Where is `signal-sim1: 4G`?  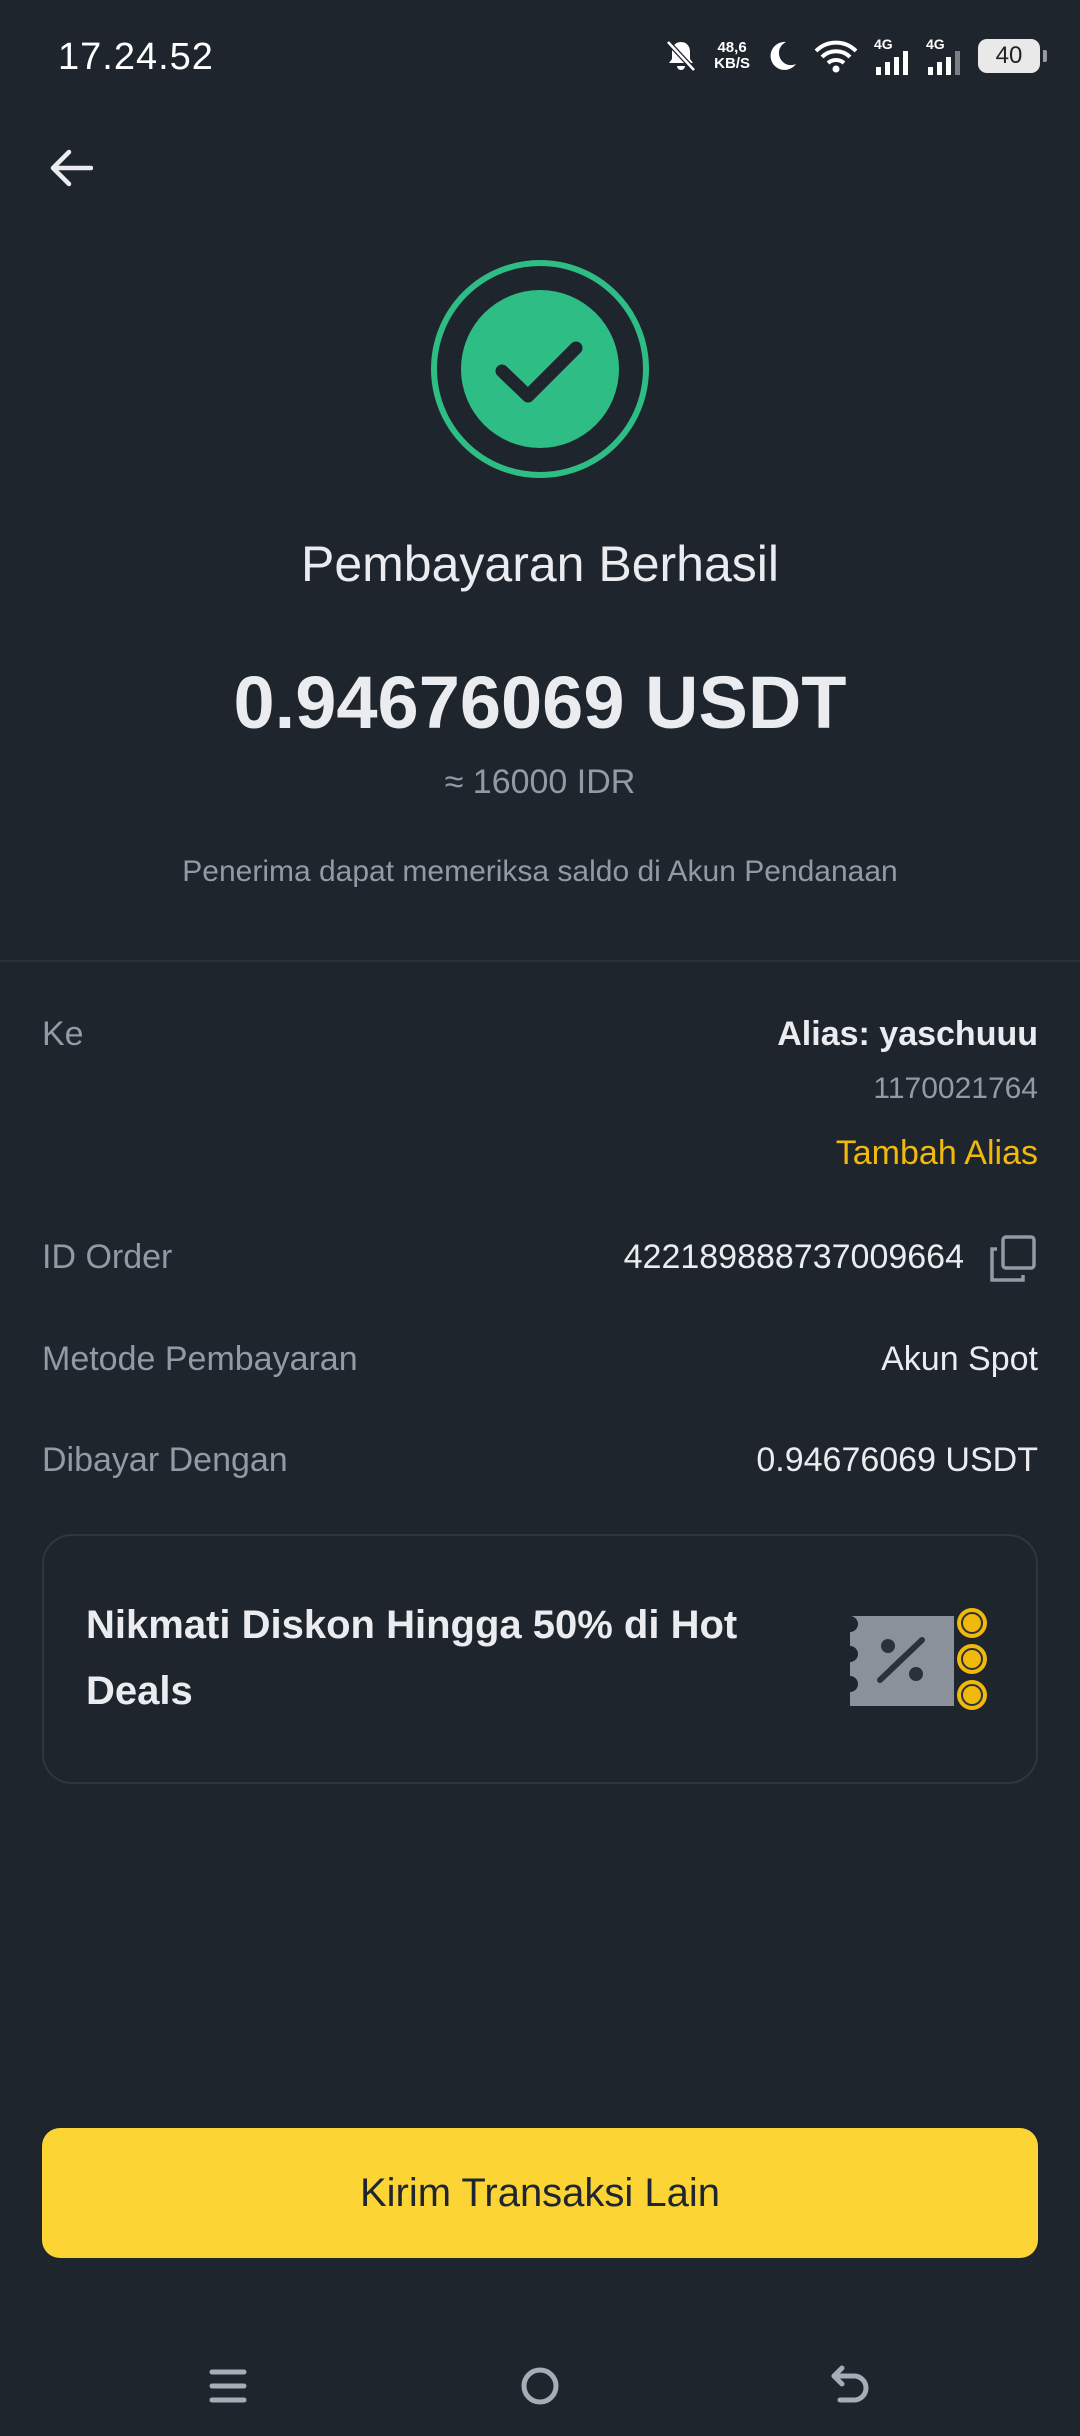
signal-sim1: 4G is located at coordinates (892, 56).